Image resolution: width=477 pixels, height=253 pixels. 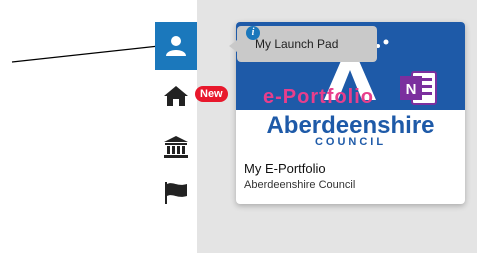 I want to click on sidebar-item-flag, so click(x=176, y=193).